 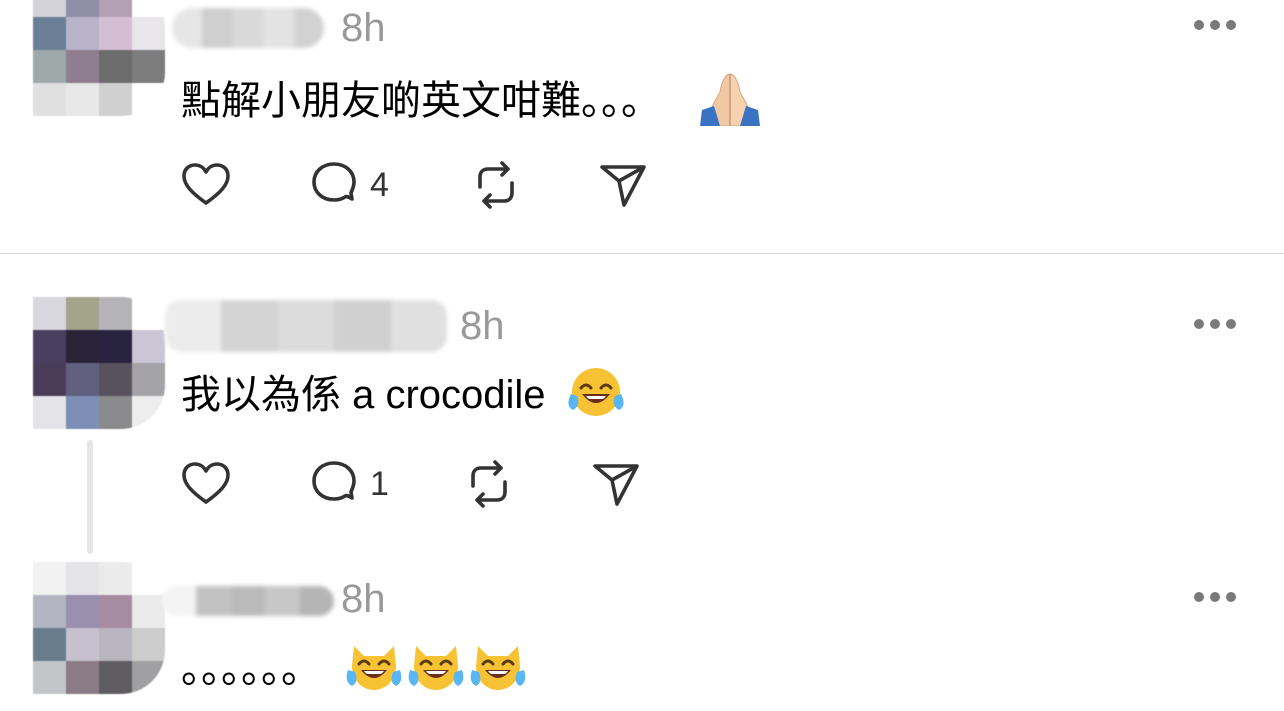 What do you see at coordinates (251, 669) in the screenshot?
I see `post-text-body: 。。。。。。` at bounding box center [251, 669].